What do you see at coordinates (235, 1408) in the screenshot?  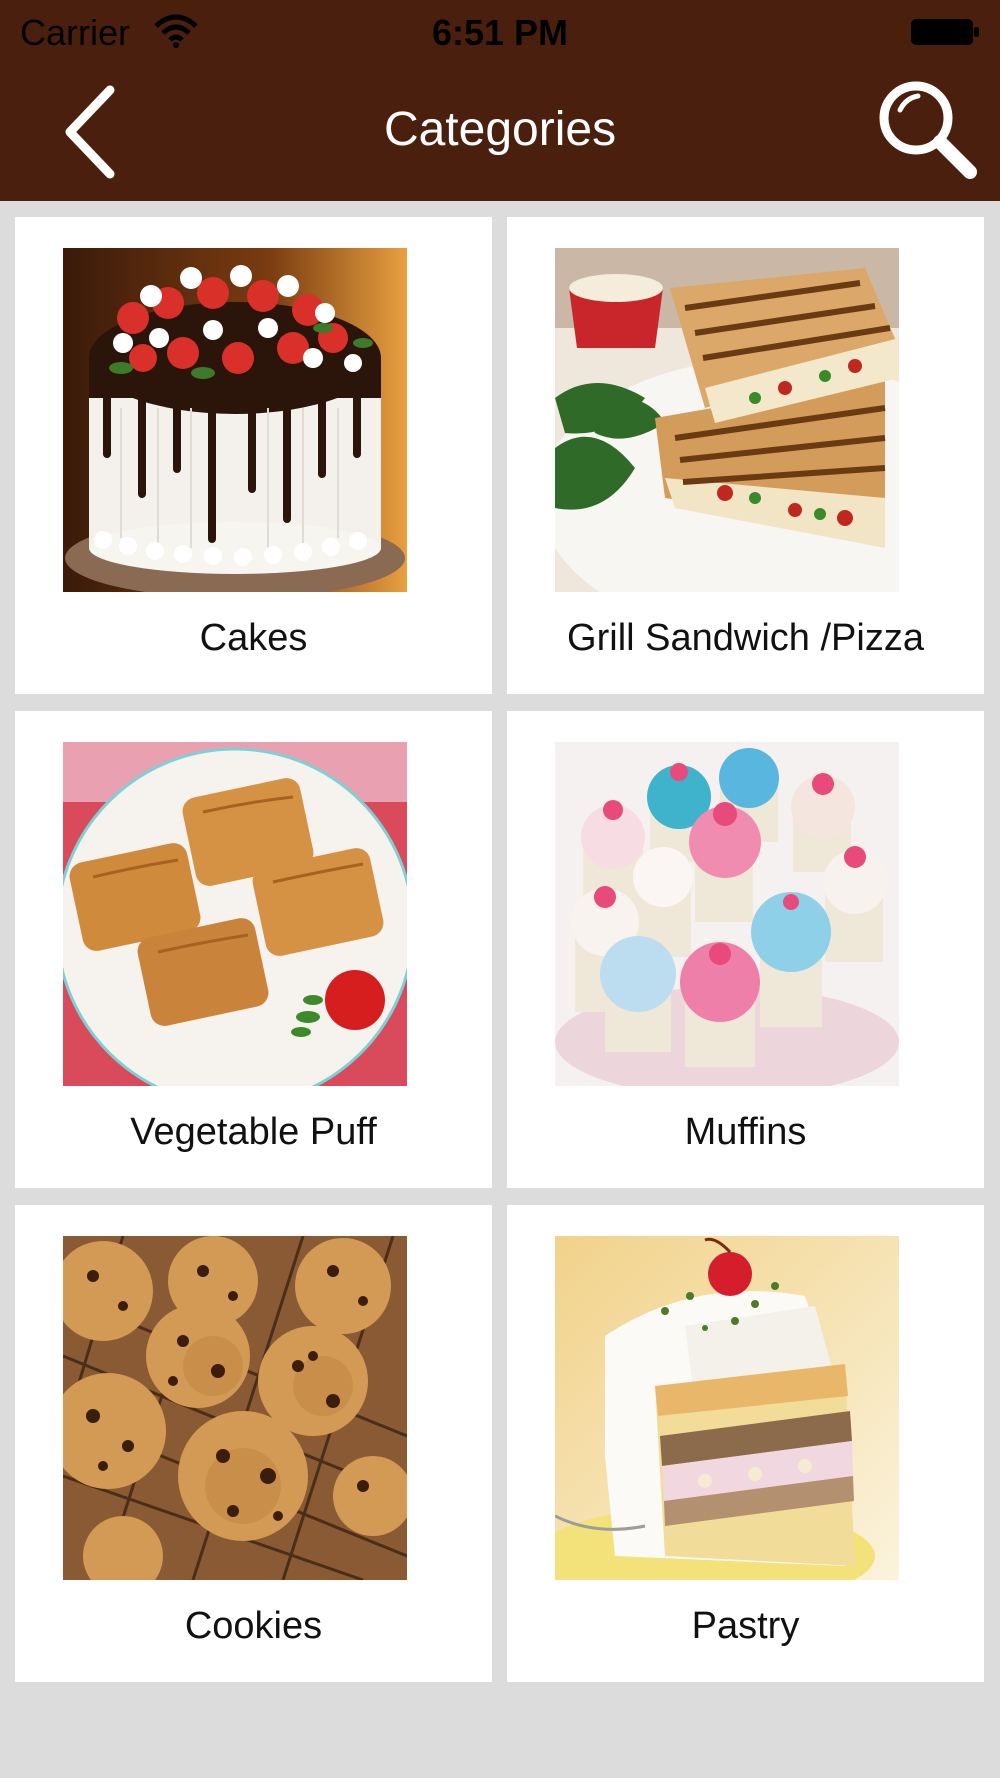 I see `chocolate-chip-cookies-image` at bounding box center [235, 1408].